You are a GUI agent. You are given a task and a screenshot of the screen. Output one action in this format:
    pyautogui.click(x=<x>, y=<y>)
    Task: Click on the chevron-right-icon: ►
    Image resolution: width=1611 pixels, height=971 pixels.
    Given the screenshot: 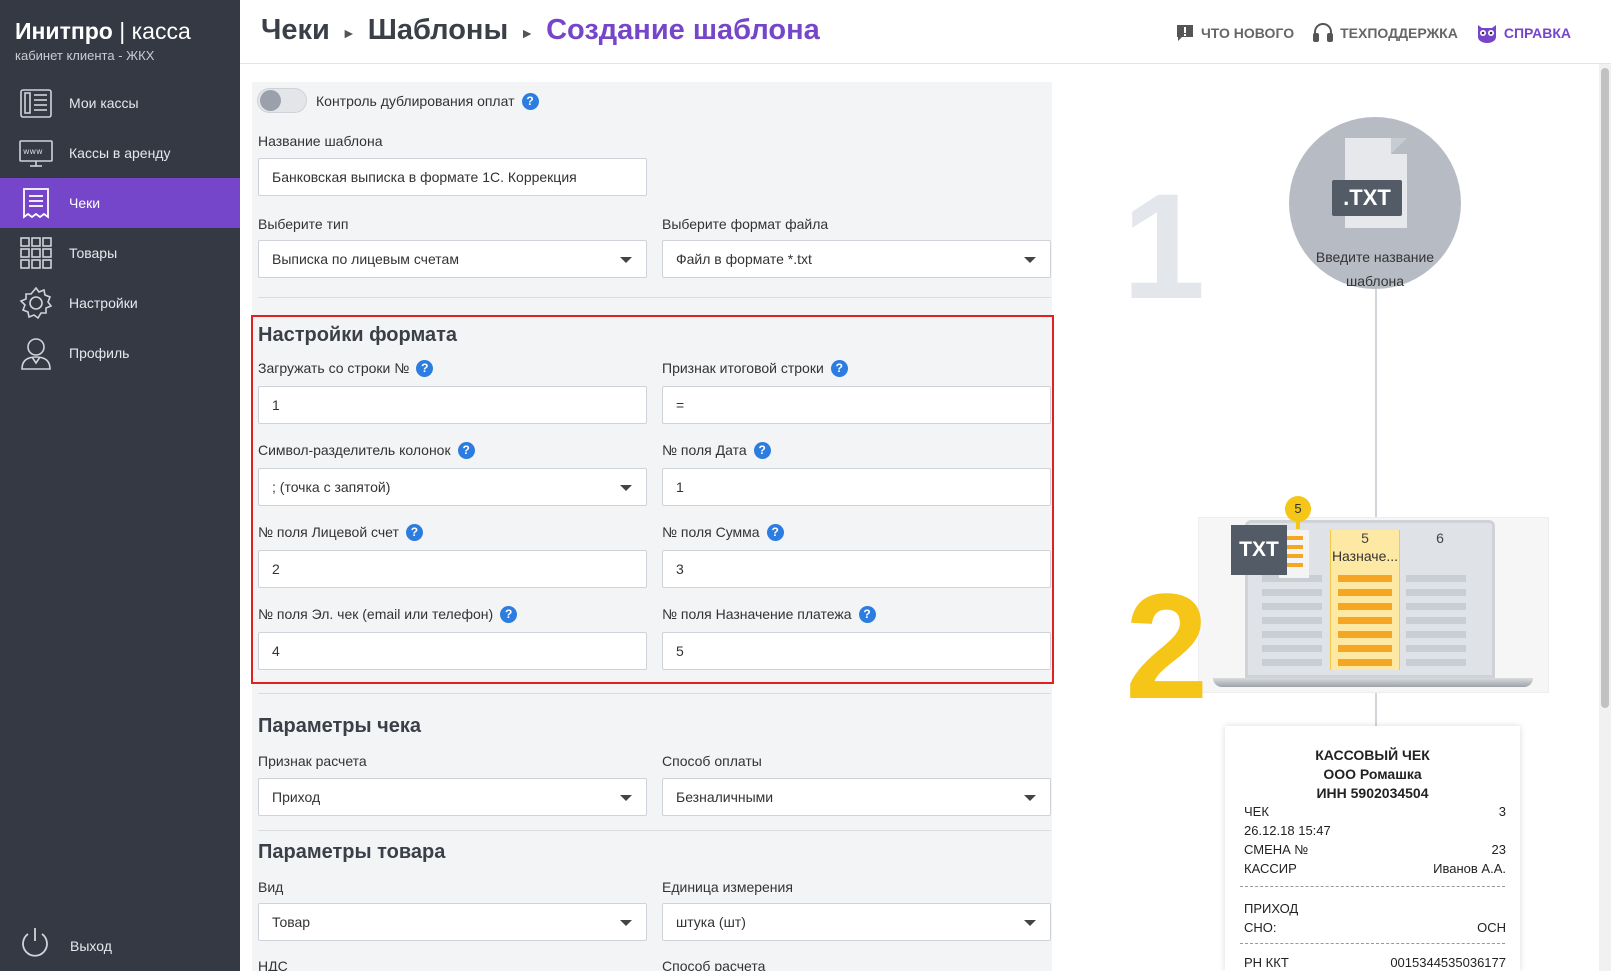 What is the action you would take?
    pyautogui.click(x=348, y=32)
    